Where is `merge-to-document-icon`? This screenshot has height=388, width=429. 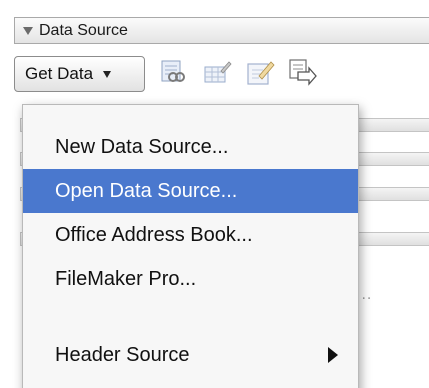 merge-to-document-icon is located at coordinates (302, 73).